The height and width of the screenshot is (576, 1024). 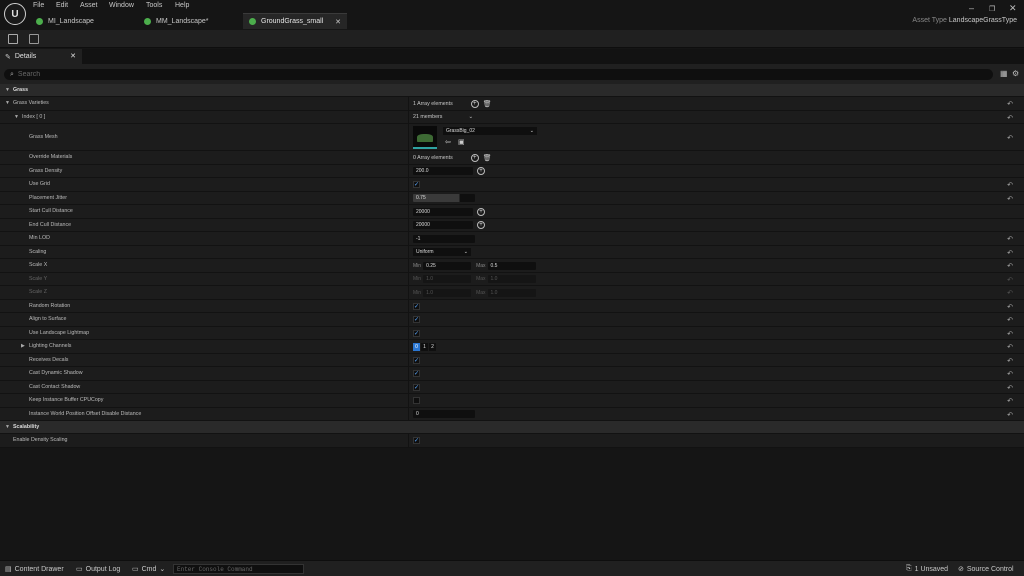 What do you see at coordinates (512, 427) in the screenshot?
I see `category-scalability: ▼ Scalability` at bounding box center [512, 427].